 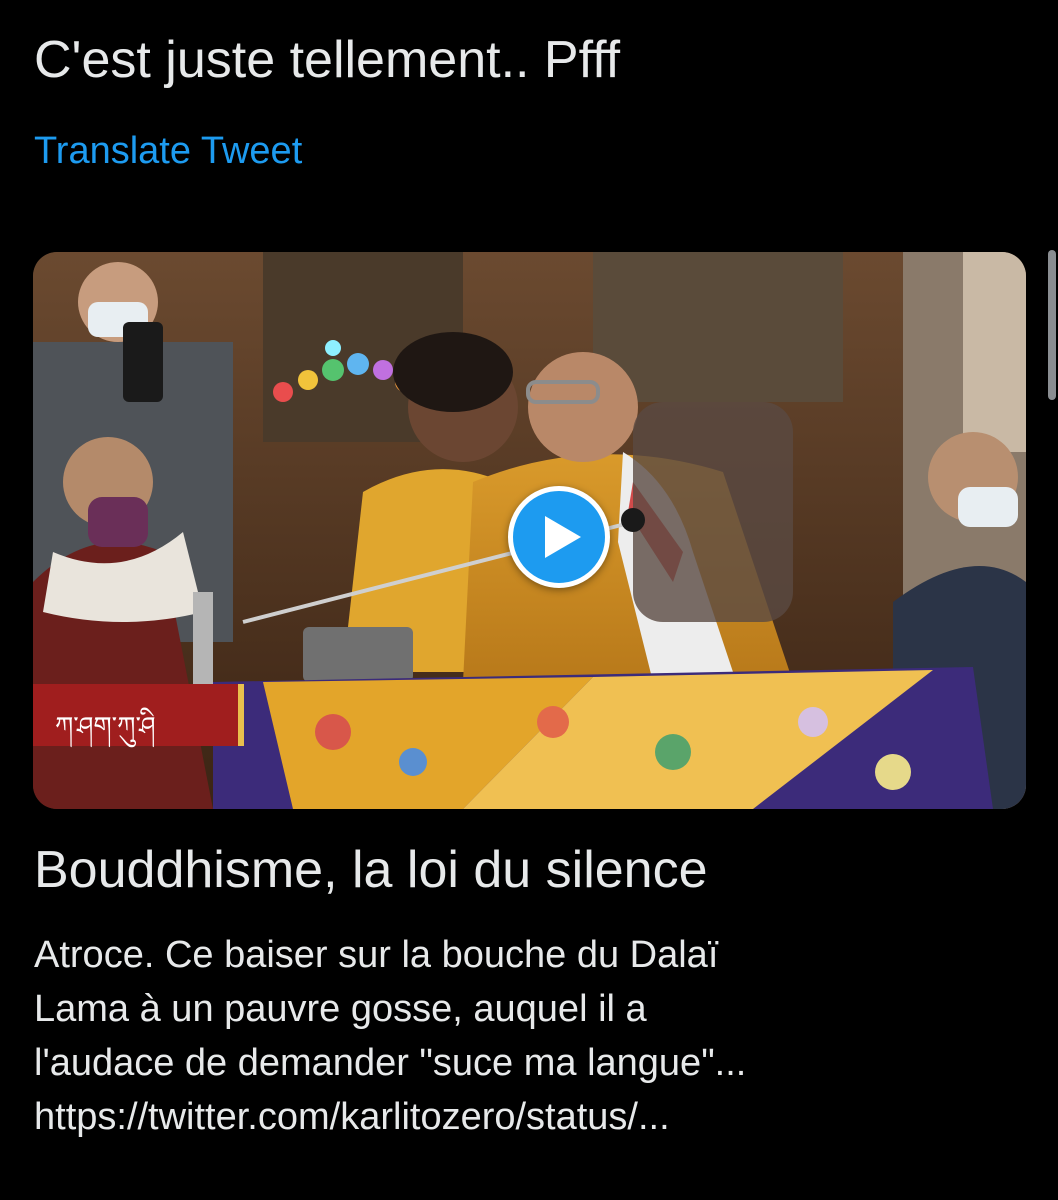 I want to click on link-card-title: Bouddhisme, la loi du silence, so click(x=371, y=870).